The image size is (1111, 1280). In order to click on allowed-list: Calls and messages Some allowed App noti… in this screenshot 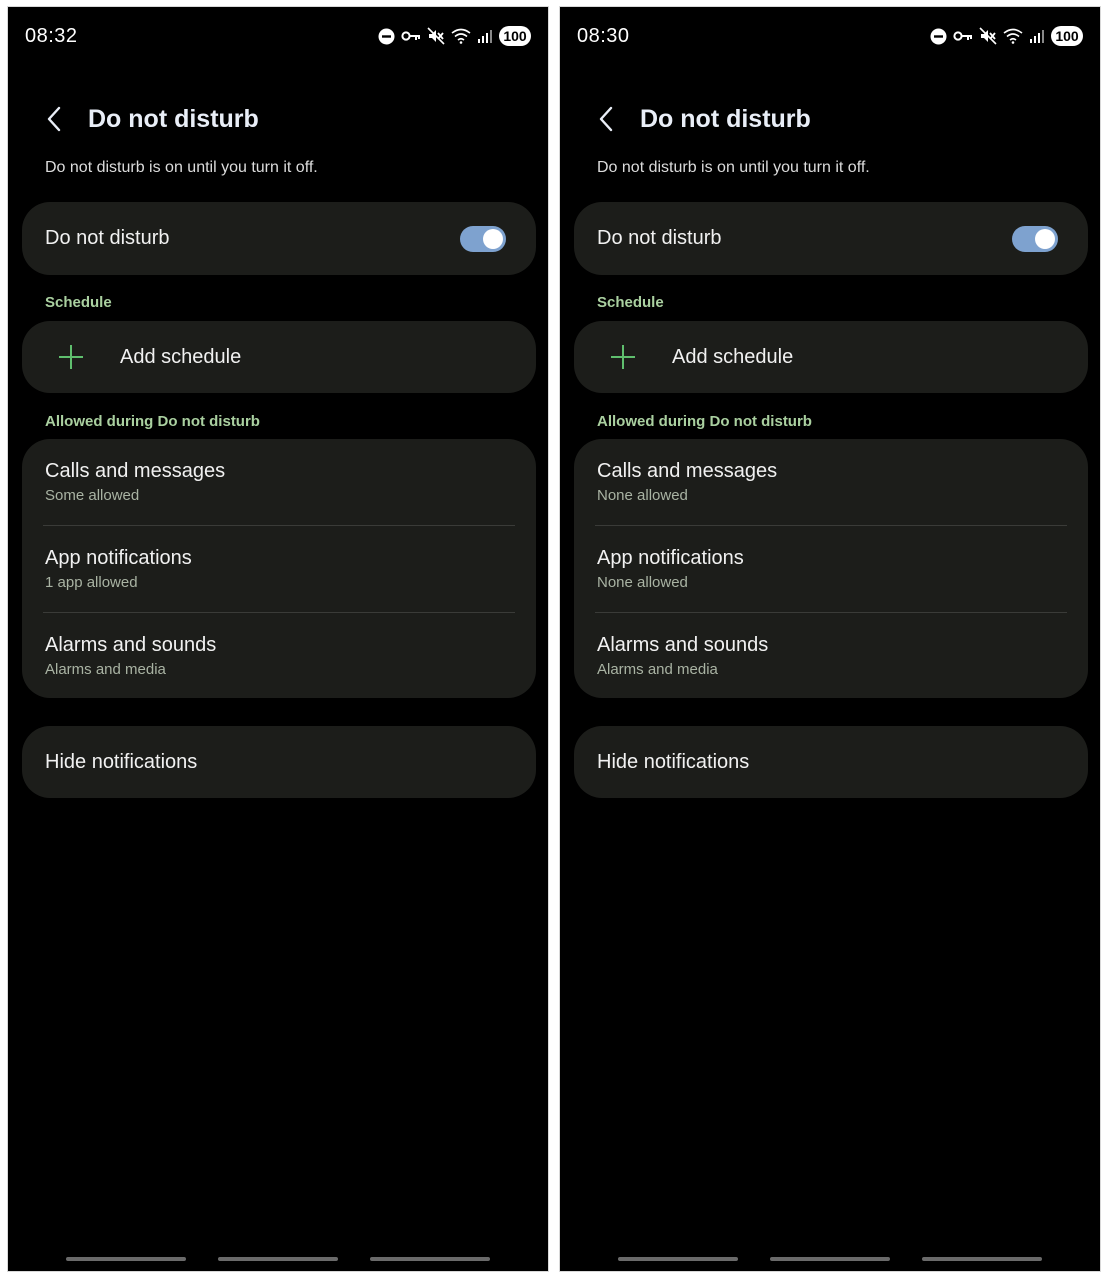, I will do `click(279, 568)`.